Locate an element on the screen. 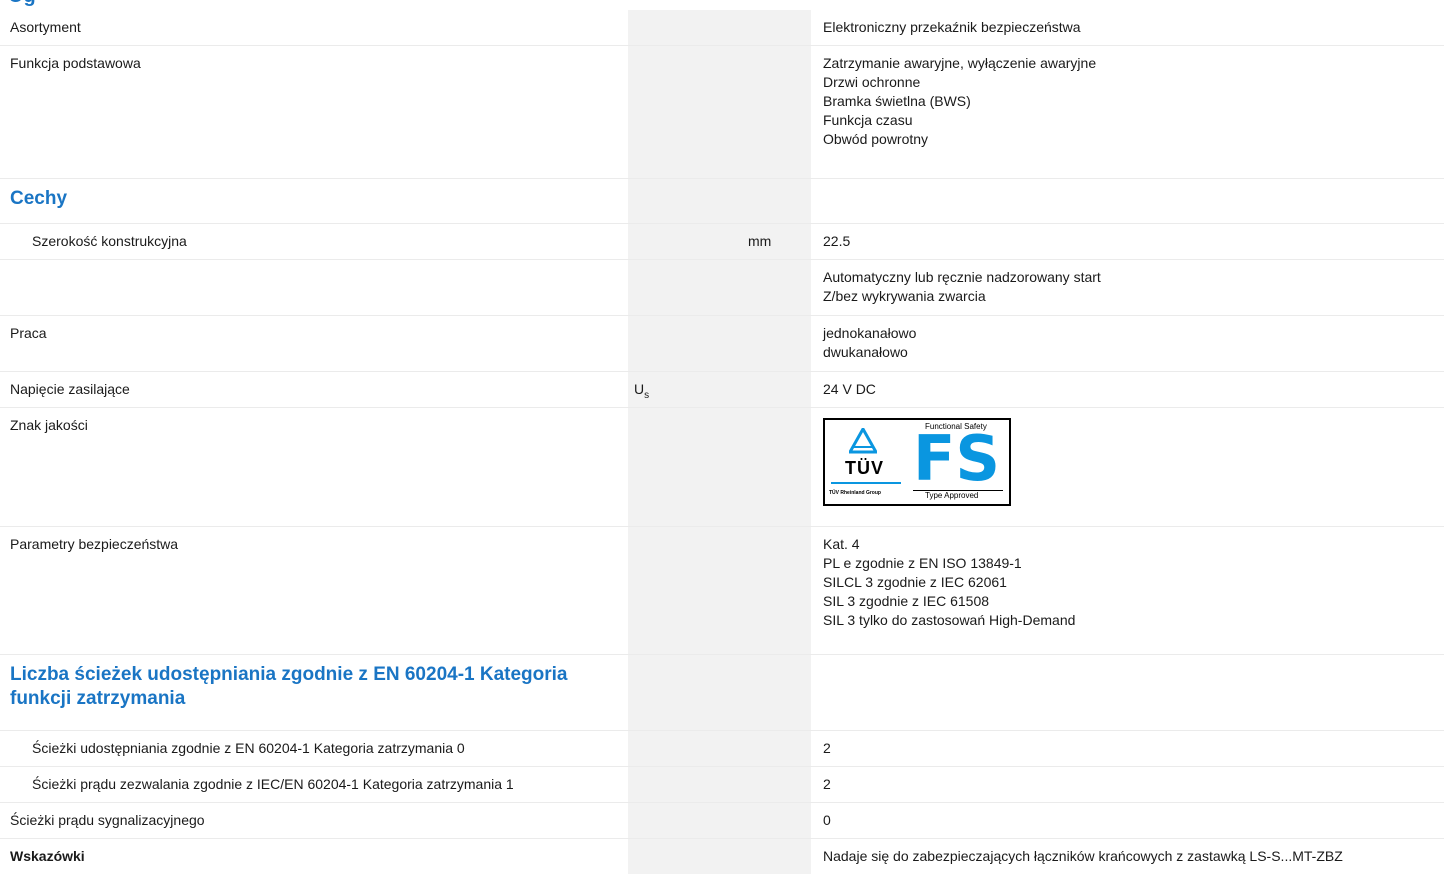  row-label: Ścieżki prądu sygnalizacyjnego is located at coordinates (107, 820).